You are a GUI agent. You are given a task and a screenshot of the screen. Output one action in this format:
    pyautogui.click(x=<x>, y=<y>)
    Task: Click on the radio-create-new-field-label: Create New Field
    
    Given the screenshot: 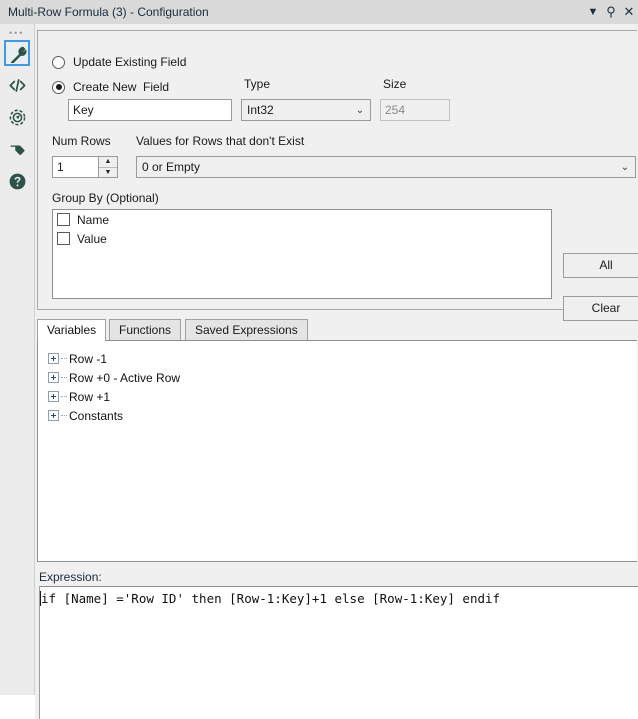 What is the action you would take?
    pyautogui.click(x=121, y=87)
    